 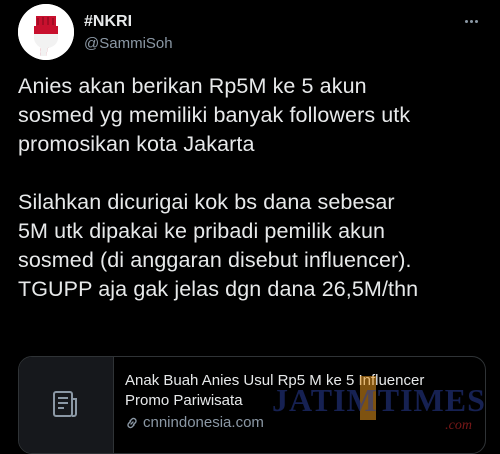 What do you see at coordinates (203, 422) in the screenshot?
I see `card-domain: cnnindonesia.com` at bounding box center [203, 422].